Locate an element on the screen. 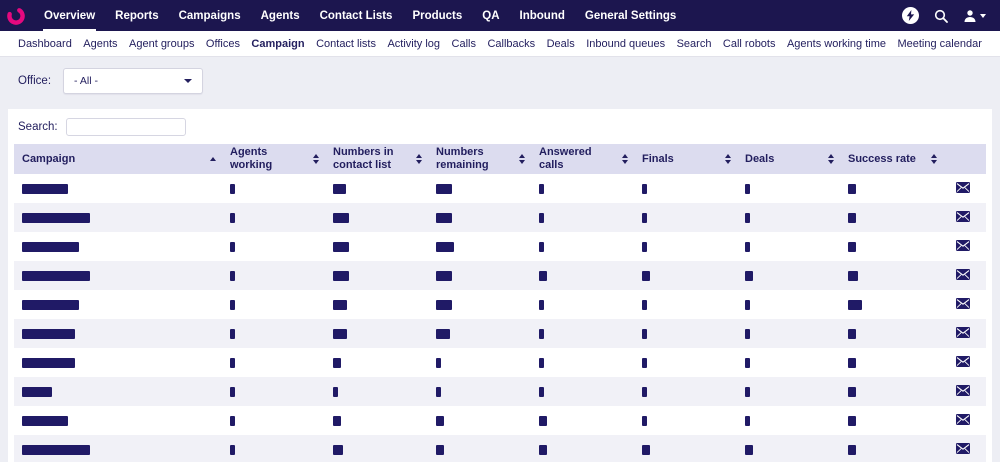 The height and width of the screenshot is (462, 1000). subnav-item-dashboard: Dashboard is located at coordinates (45, 44).